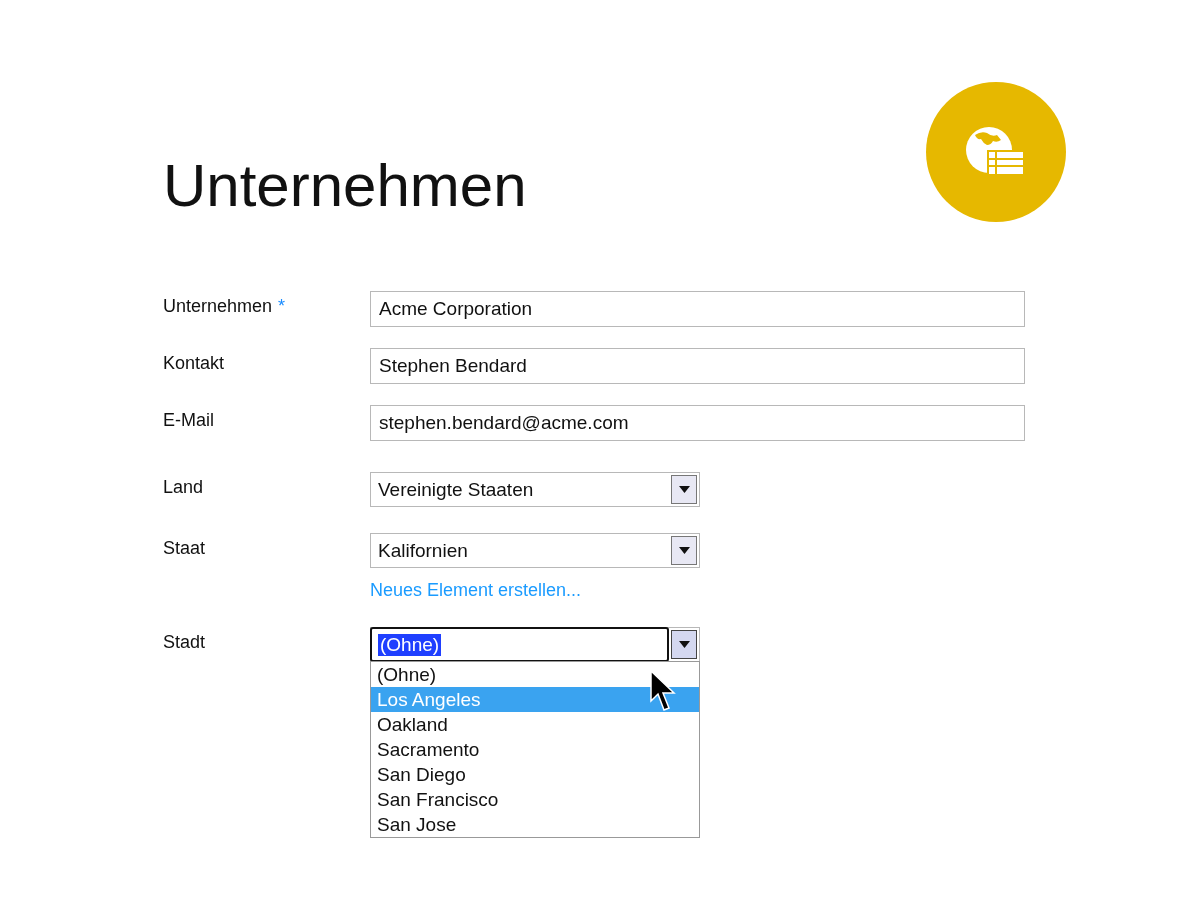 The height and width of the screenshot is (900, 1200). I want to click on field-label: E-Mail, so click(188, 420).